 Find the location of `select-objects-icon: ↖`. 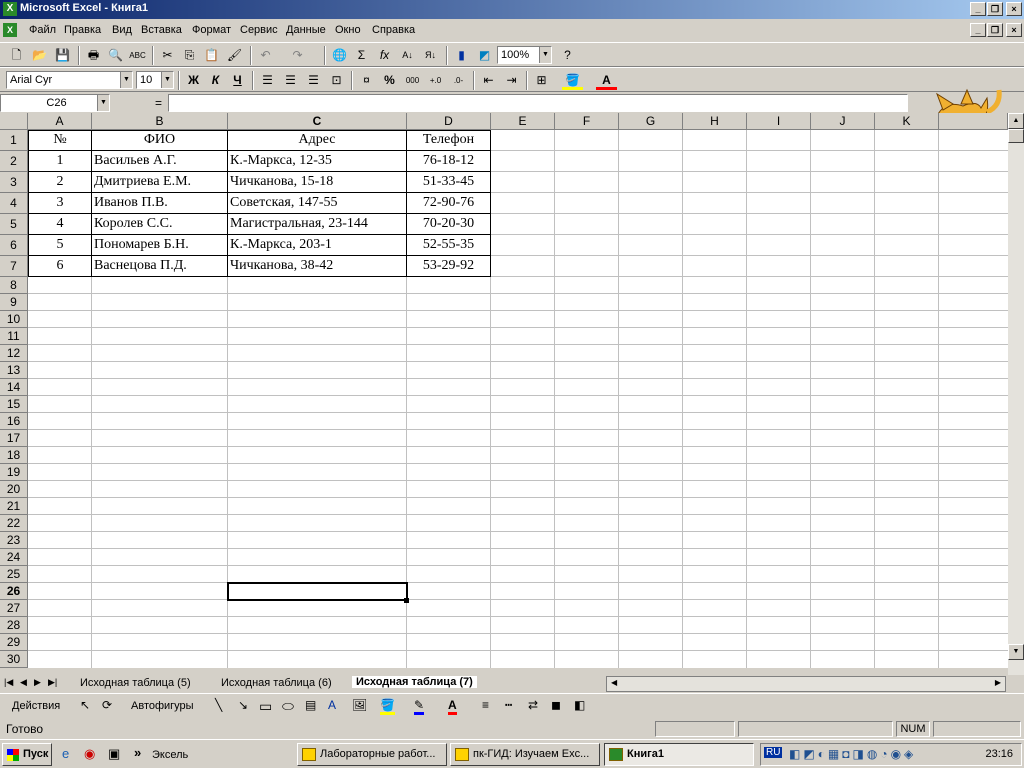

select-objects-icon: ↖ is located at coordinates (85, 705).